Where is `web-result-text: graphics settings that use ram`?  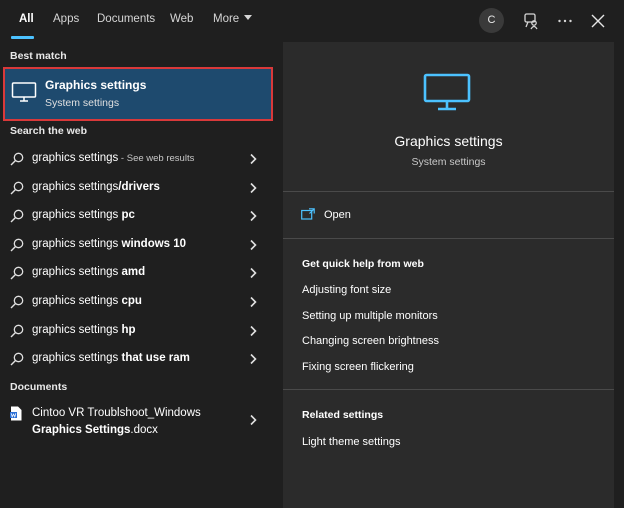 web-result-text: graphics settings that use ram is located at coordinates (111, 358).